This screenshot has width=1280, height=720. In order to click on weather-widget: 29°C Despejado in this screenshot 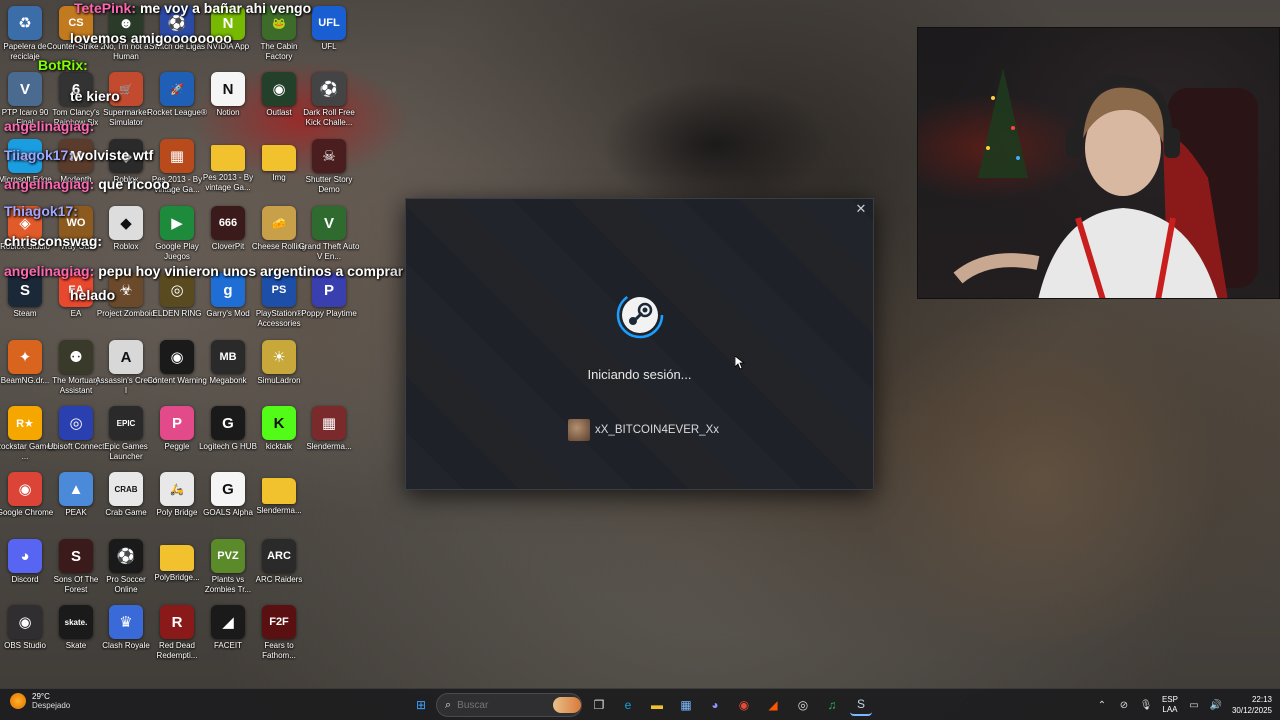, I will do `click(40, 701)`.